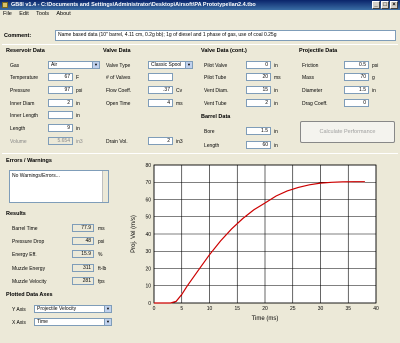 This screenshot has width=400, height=343. Describe the element at coordinates (315, 104) in the screenshot. I see `drag-coeff-label: Drag Coeff.` at that location.